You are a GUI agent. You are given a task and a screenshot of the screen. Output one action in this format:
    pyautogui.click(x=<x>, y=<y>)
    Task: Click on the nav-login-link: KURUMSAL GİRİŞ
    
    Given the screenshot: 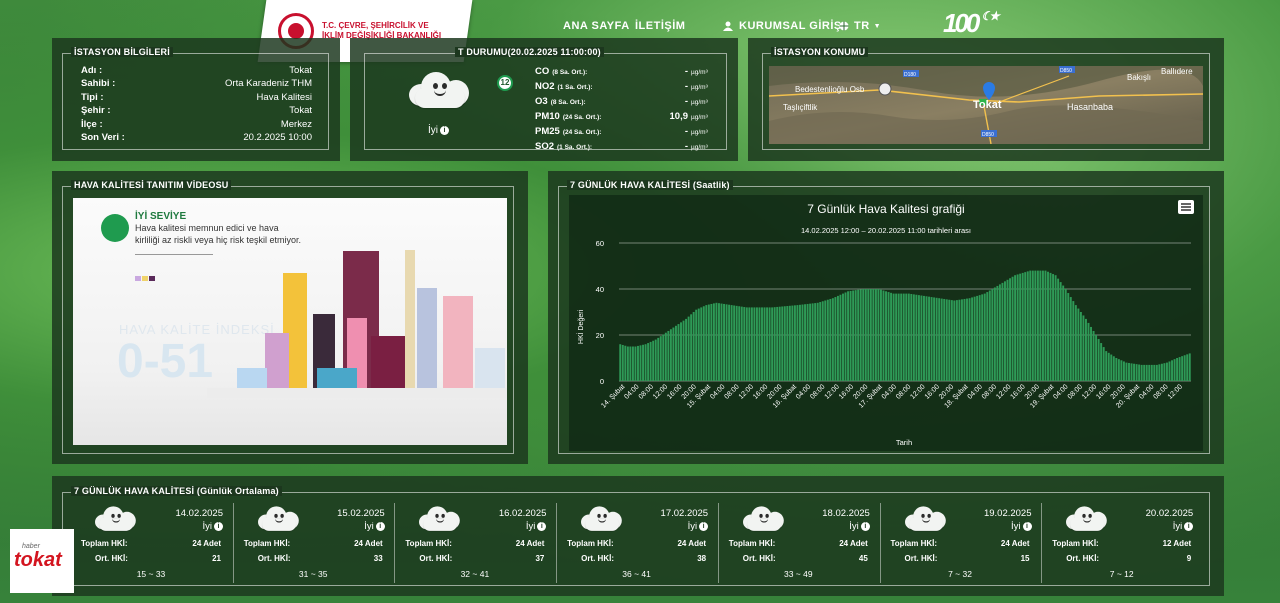 What is the action you would take?
    pyautogui.click(x=782, y=26)
    